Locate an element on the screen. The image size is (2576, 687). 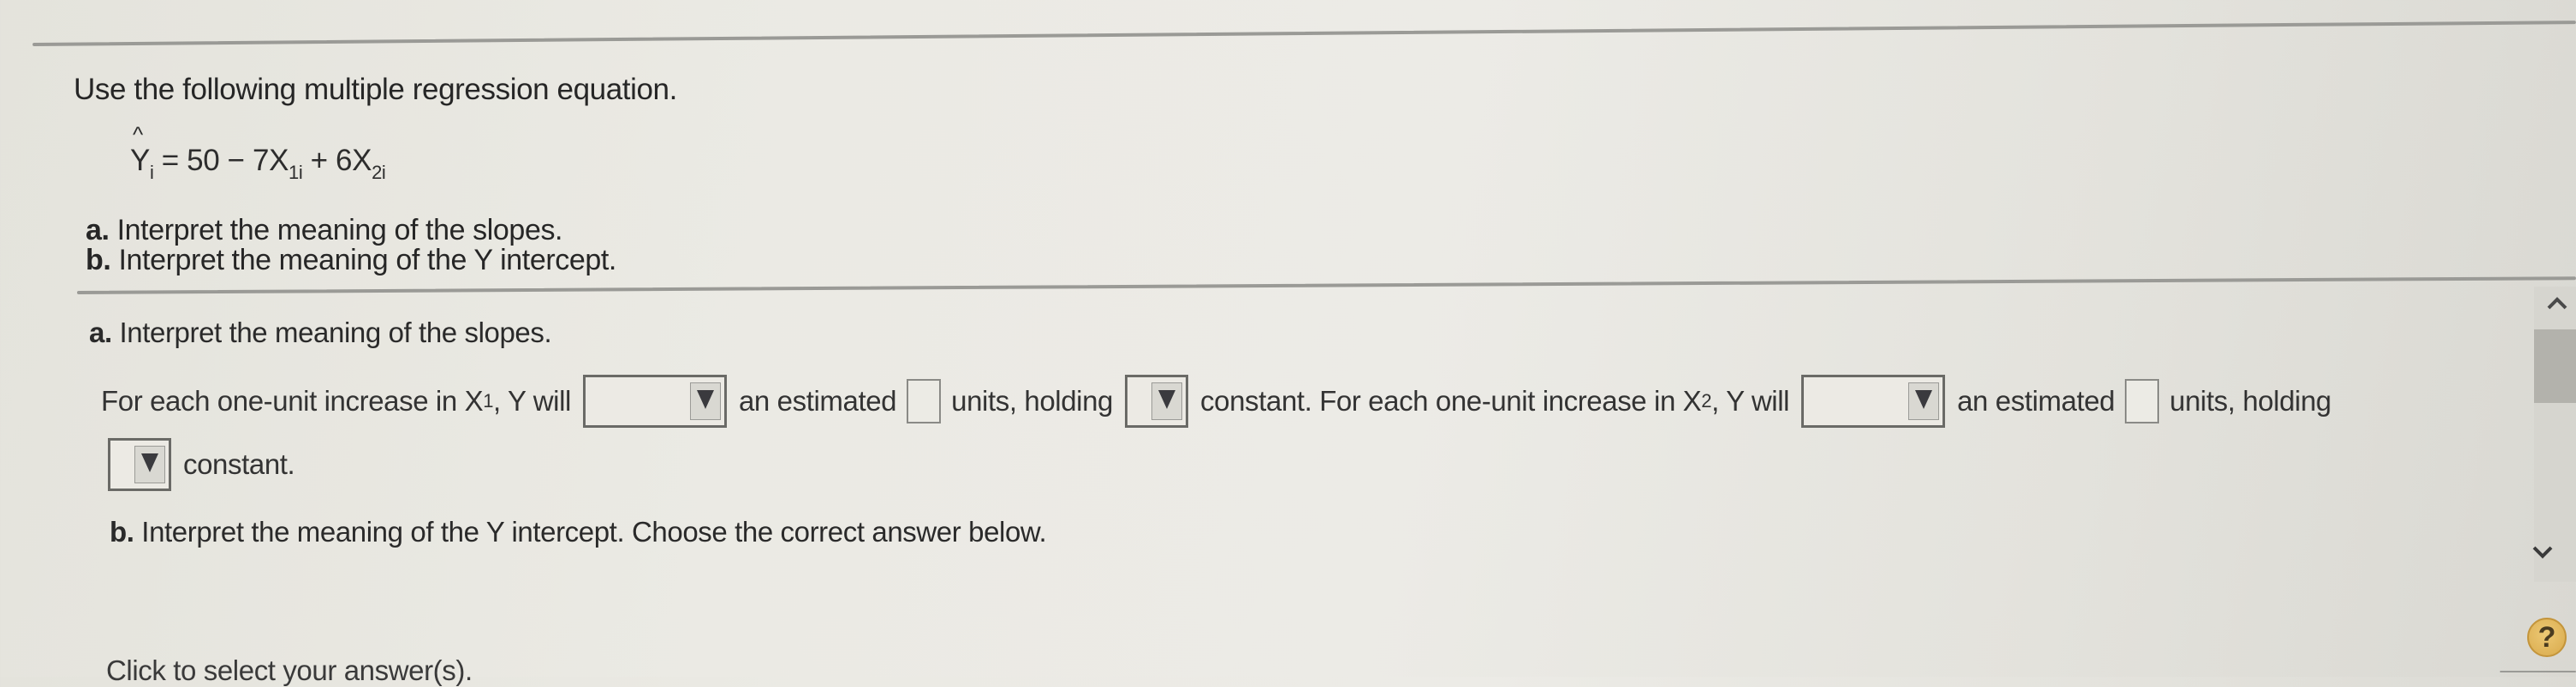
x2-units-input is located at coordinates (2142, 401).